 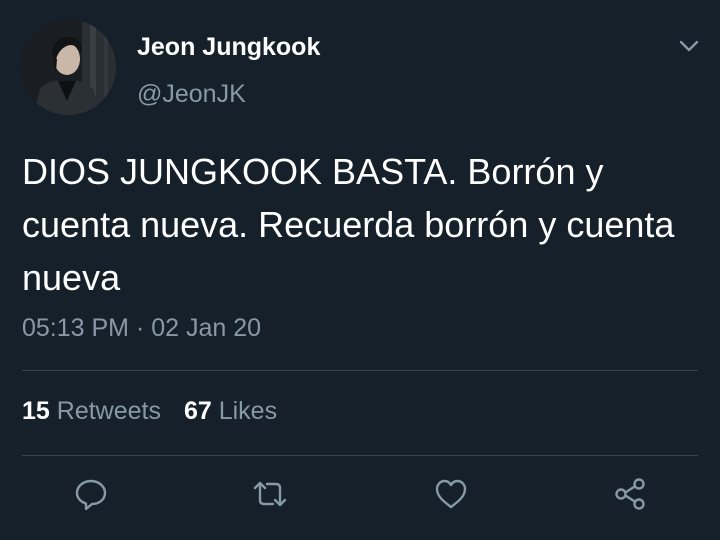 I want to click on user-handle: @JeonJK, so click(x=191, y=94).